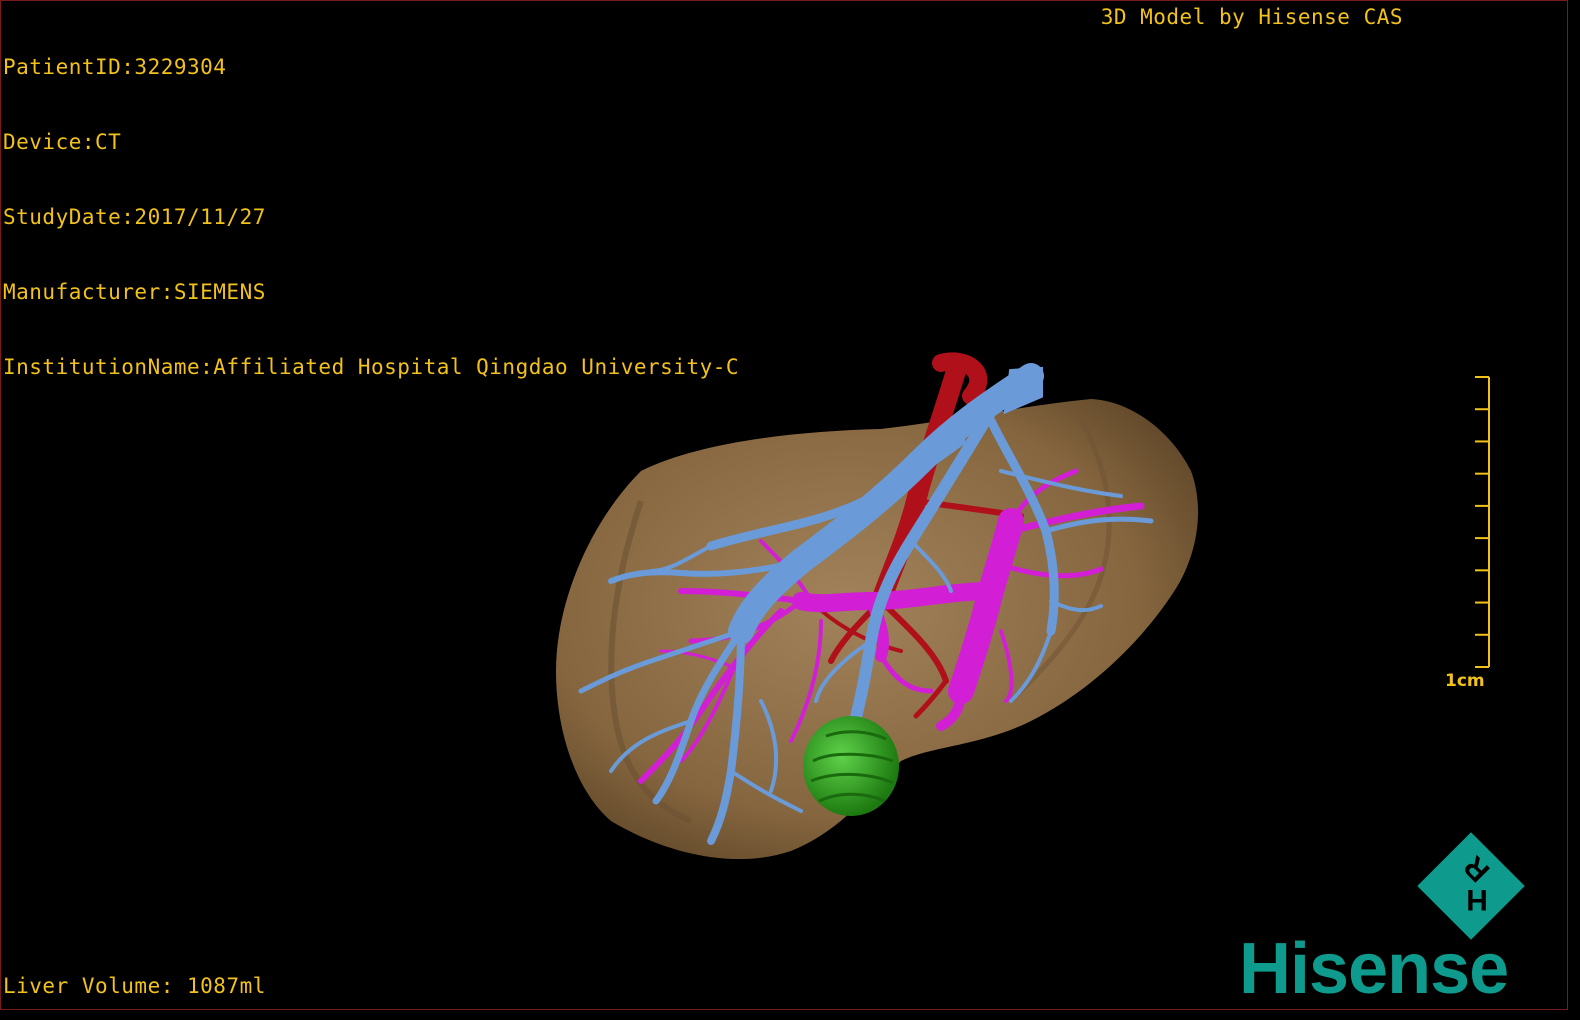 The height and width of the screenshot is (1020, 1580). I want to click on orientation-label-h: H, so click(1477, 899).